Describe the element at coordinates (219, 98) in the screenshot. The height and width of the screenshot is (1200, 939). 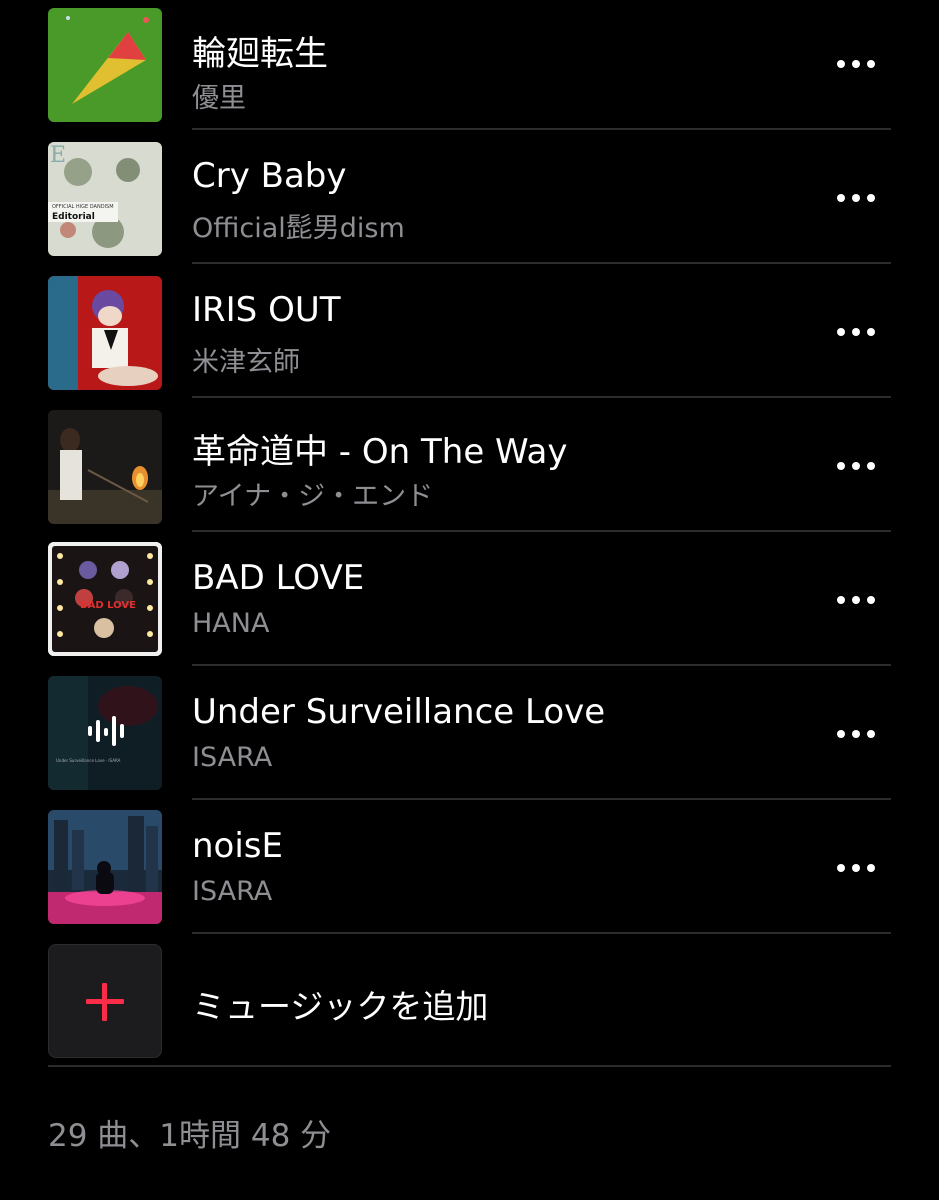
I see `track-artist: 優里` at that location.